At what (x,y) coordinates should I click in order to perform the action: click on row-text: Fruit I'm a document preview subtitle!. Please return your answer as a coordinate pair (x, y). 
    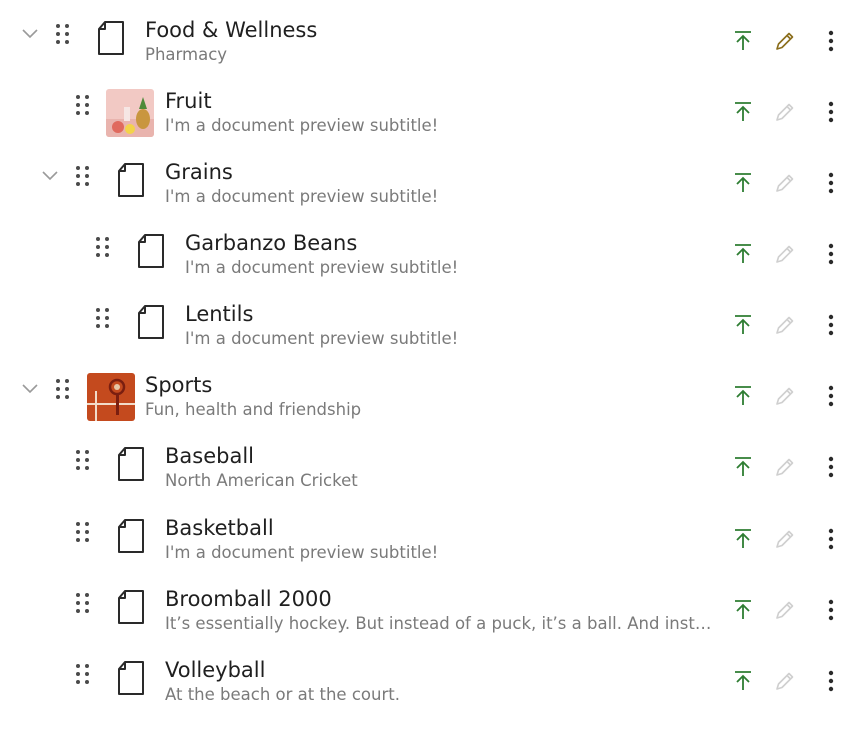
    Looking at the image, I should click on (440, 112).